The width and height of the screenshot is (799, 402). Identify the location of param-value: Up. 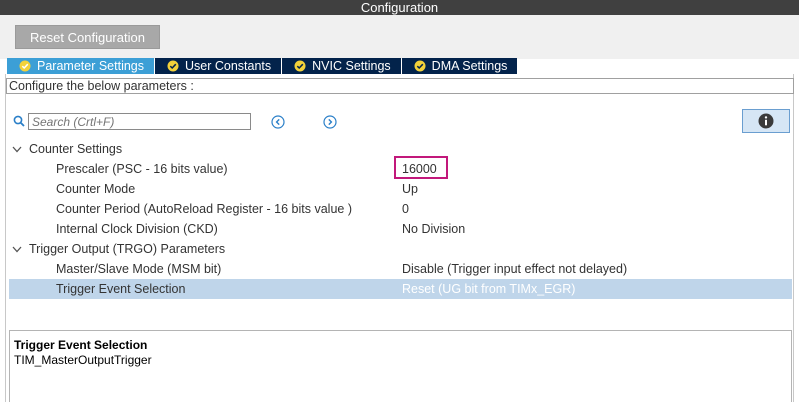
(410, 189).